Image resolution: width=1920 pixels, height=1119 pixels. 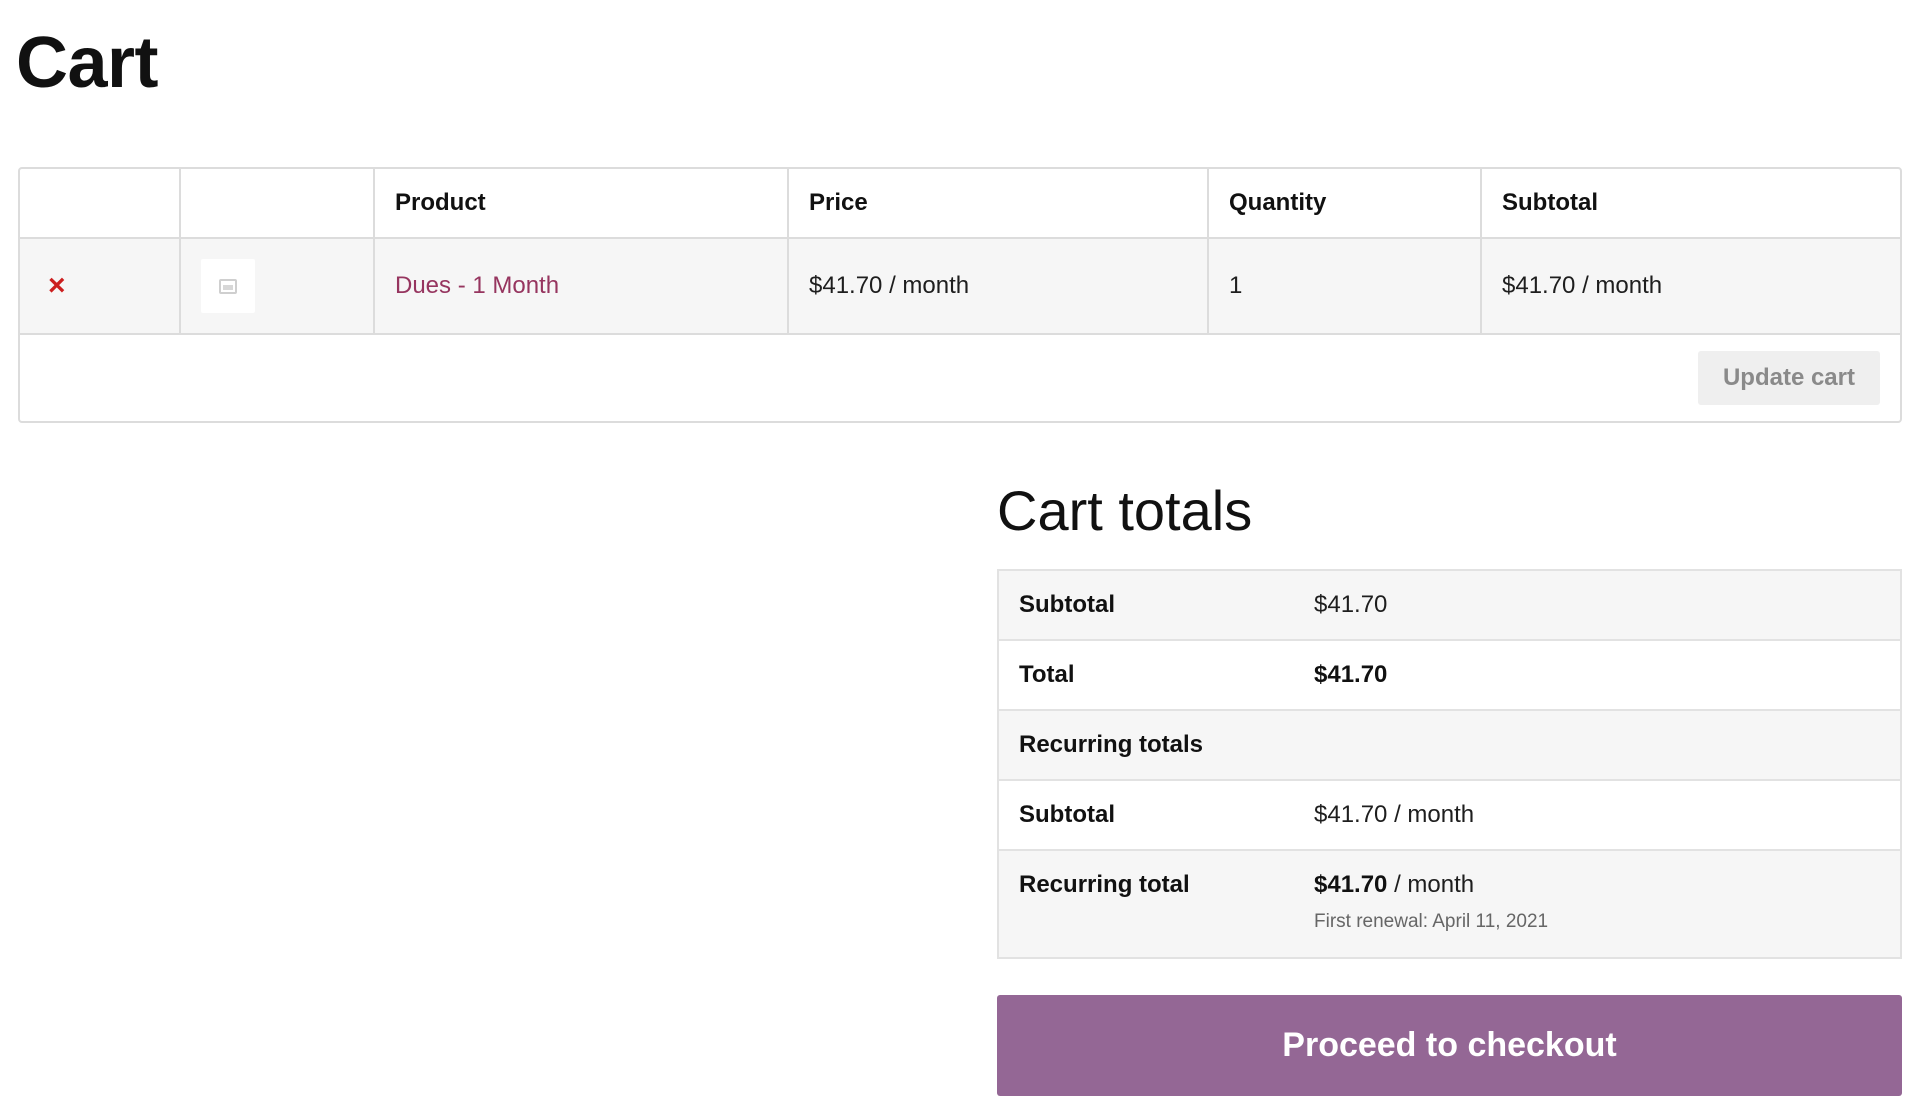 What do you see at coordinates (1351, 674) in the screenshot?
I see `total-amount: $41.70` at bounding box center [1351, 674].